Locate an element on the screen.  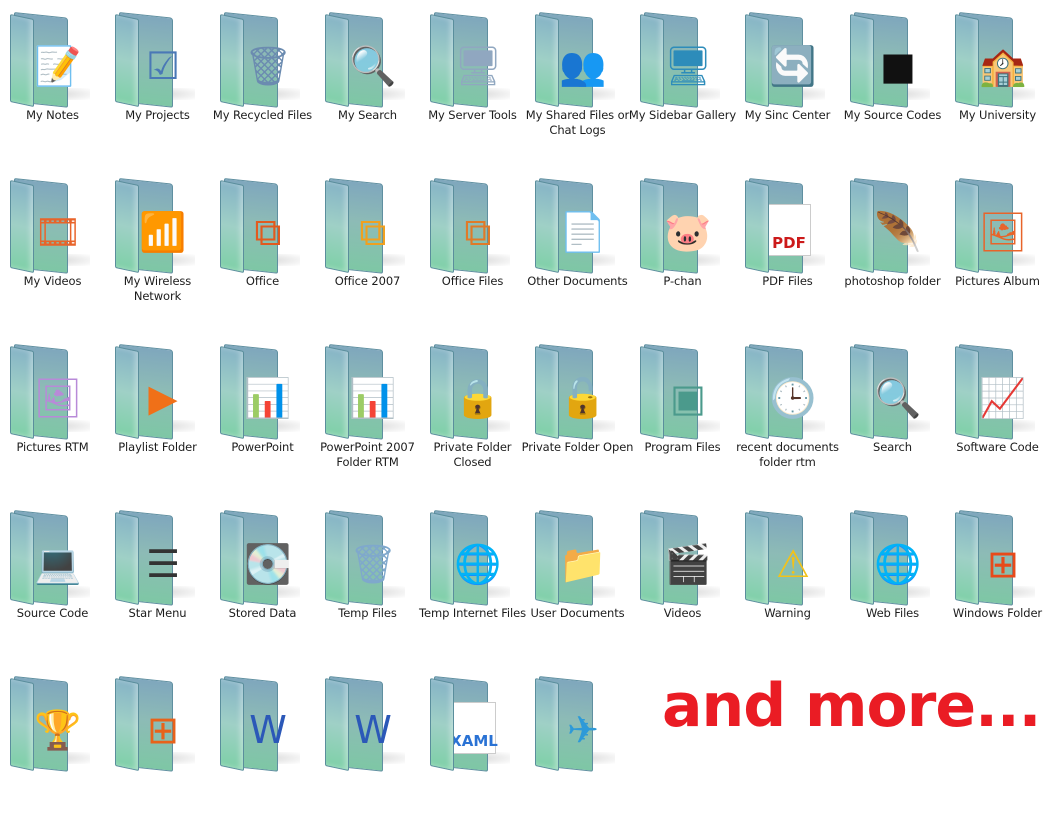
folder-item: 📊 PowerPoint is located at coordinates (262, 416).